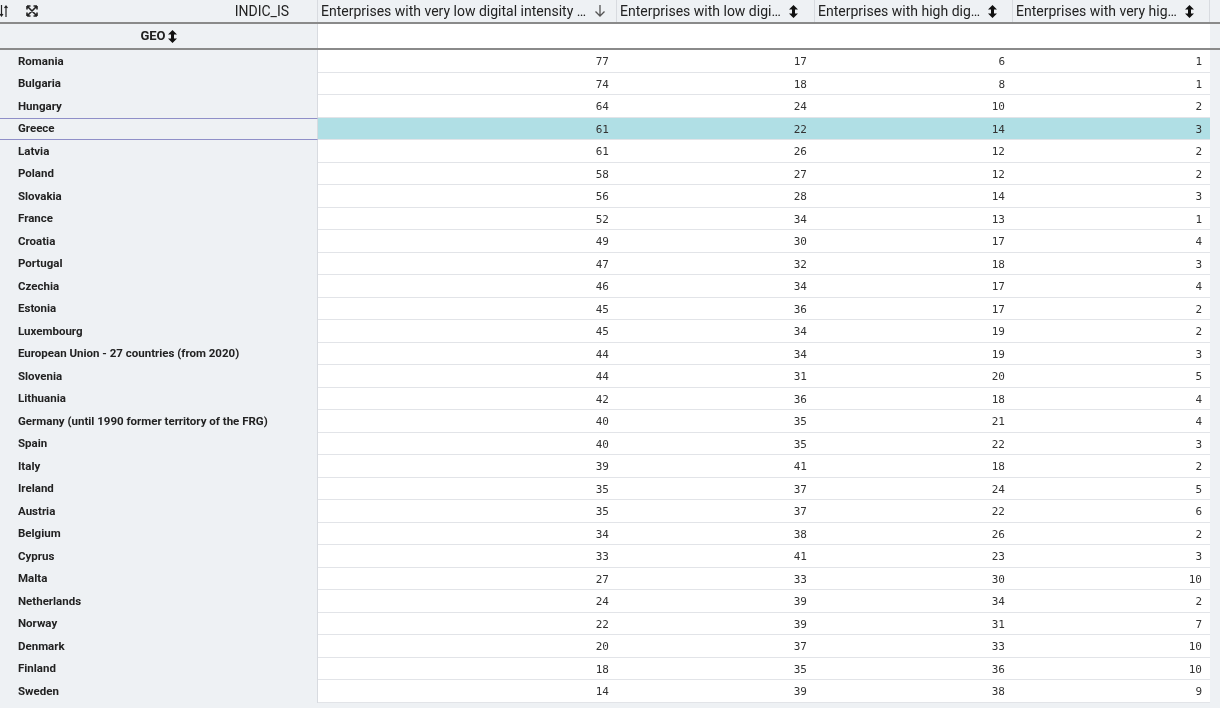  Describe the element at coordinates (602, 242) in the screenshot. I see `table-cell-text: 49` at that location.